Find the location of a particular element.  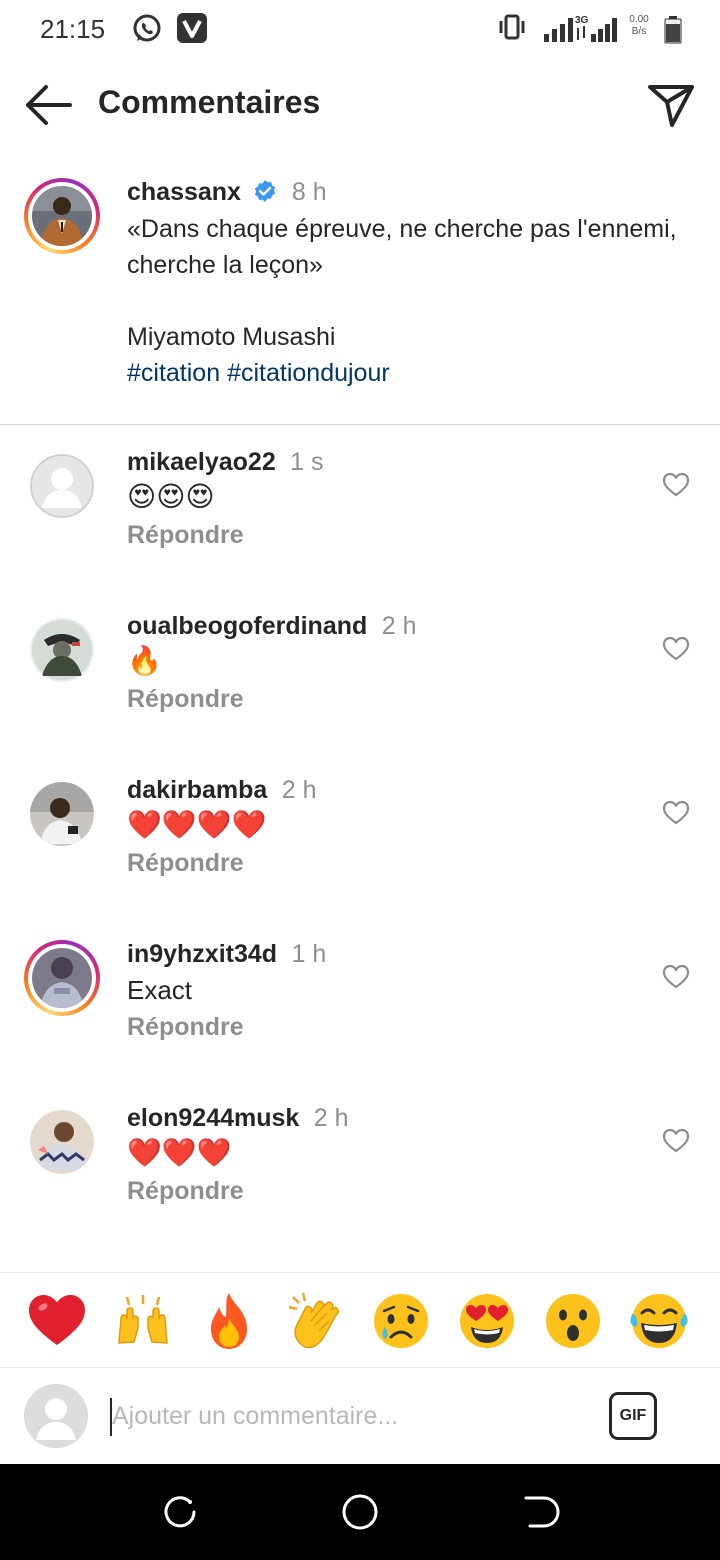

comment-text: ❤️❤️❤️ is located at coordinates (179, 1152).